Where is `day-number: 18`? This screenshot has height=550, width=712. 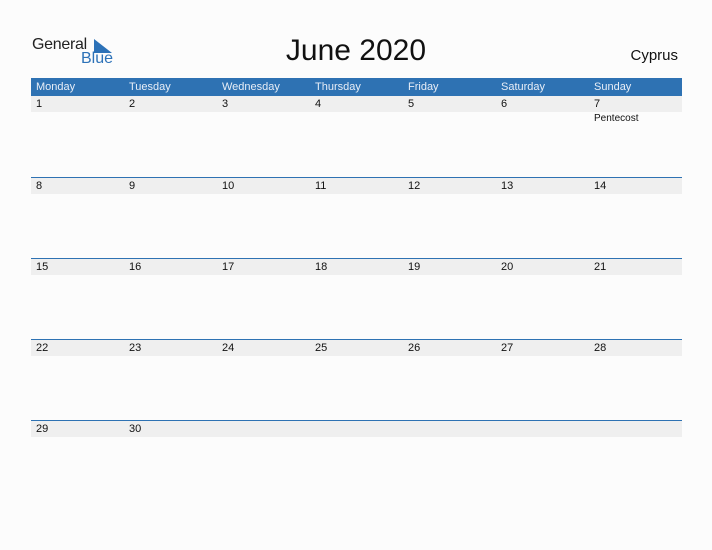
day-number: 18 is located at coordinates (321, 267).